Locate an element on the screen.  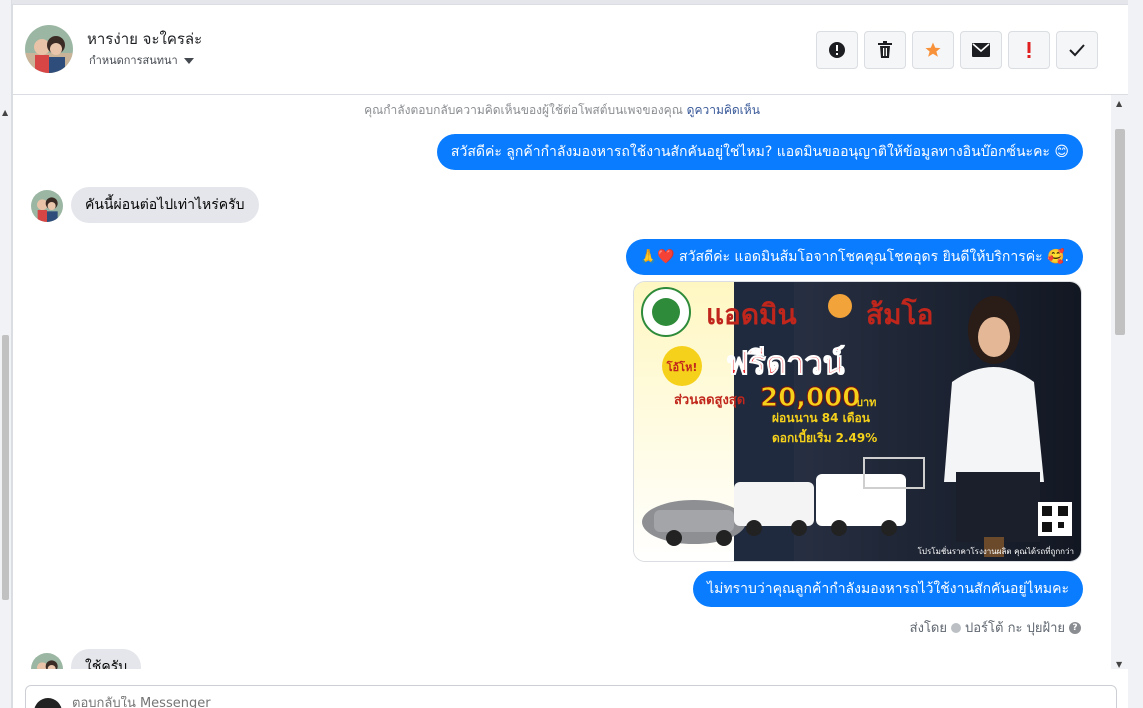
contact-avatar is located at coordinates (49, 49).